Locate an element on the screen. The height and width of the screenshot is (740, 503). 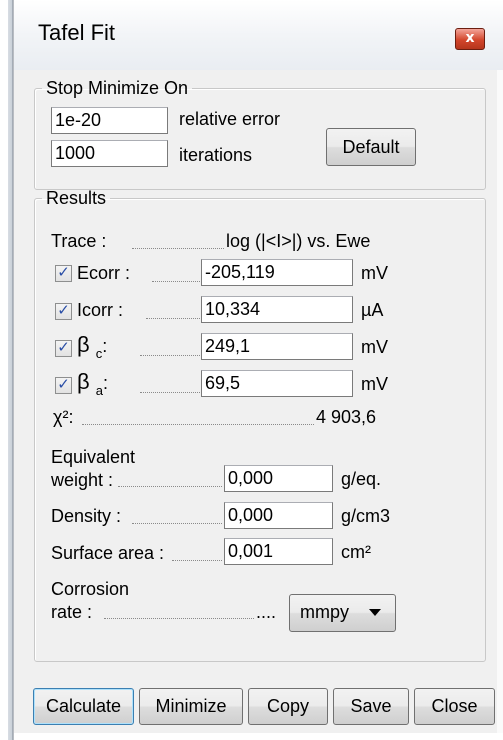
beta-c-unit: mV is located at coordinates (374, 347).